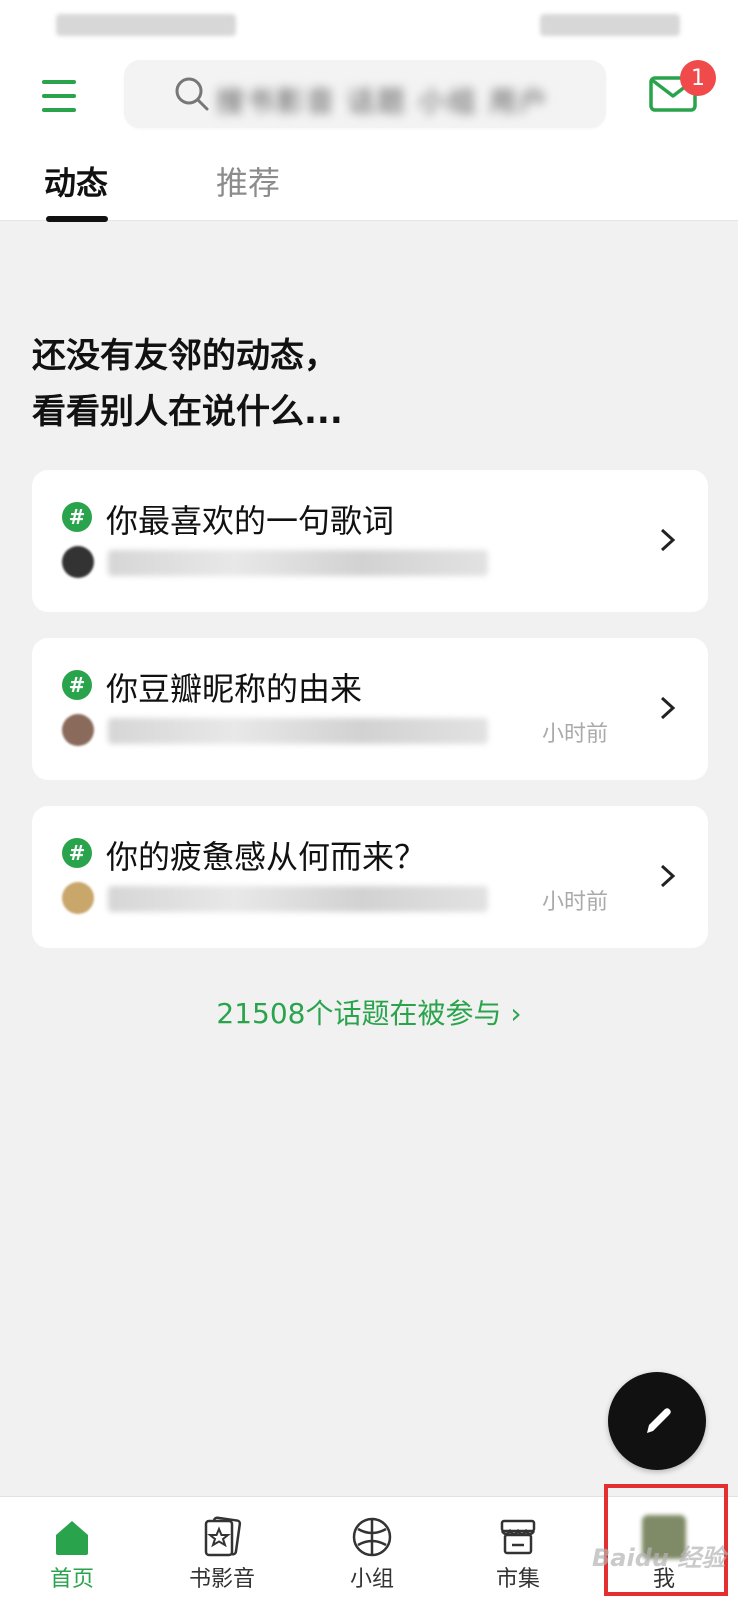  I want to click on nav-label: 书影音, so click(221, 1579).